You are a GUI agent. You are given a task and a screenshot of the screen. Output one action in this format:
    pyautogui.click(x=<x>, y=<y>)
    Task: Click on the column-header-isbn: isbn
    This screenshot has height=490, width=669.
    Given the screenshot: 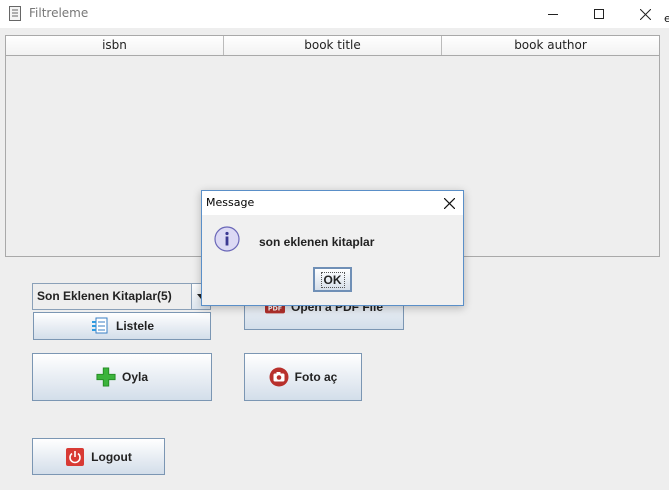 What is the action you would take?
    pyautogui.click(x=115, y=45)
    